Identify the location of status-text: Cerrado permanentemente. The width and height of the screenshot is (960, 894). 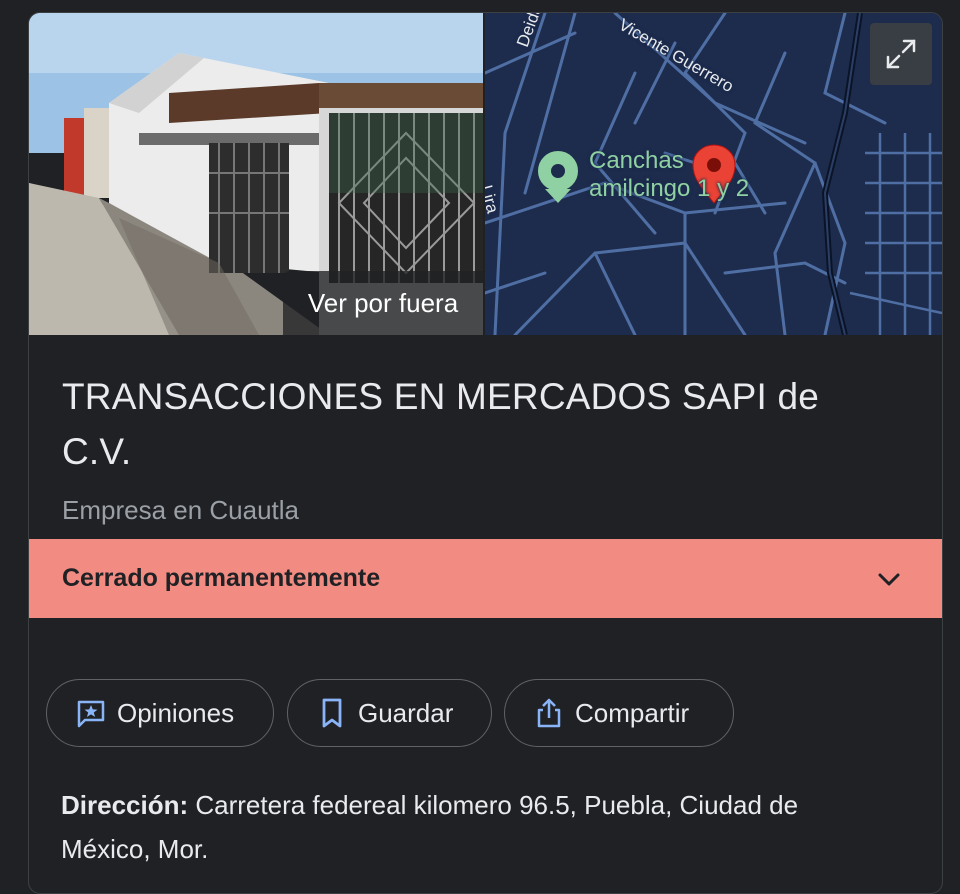
(221, 578).